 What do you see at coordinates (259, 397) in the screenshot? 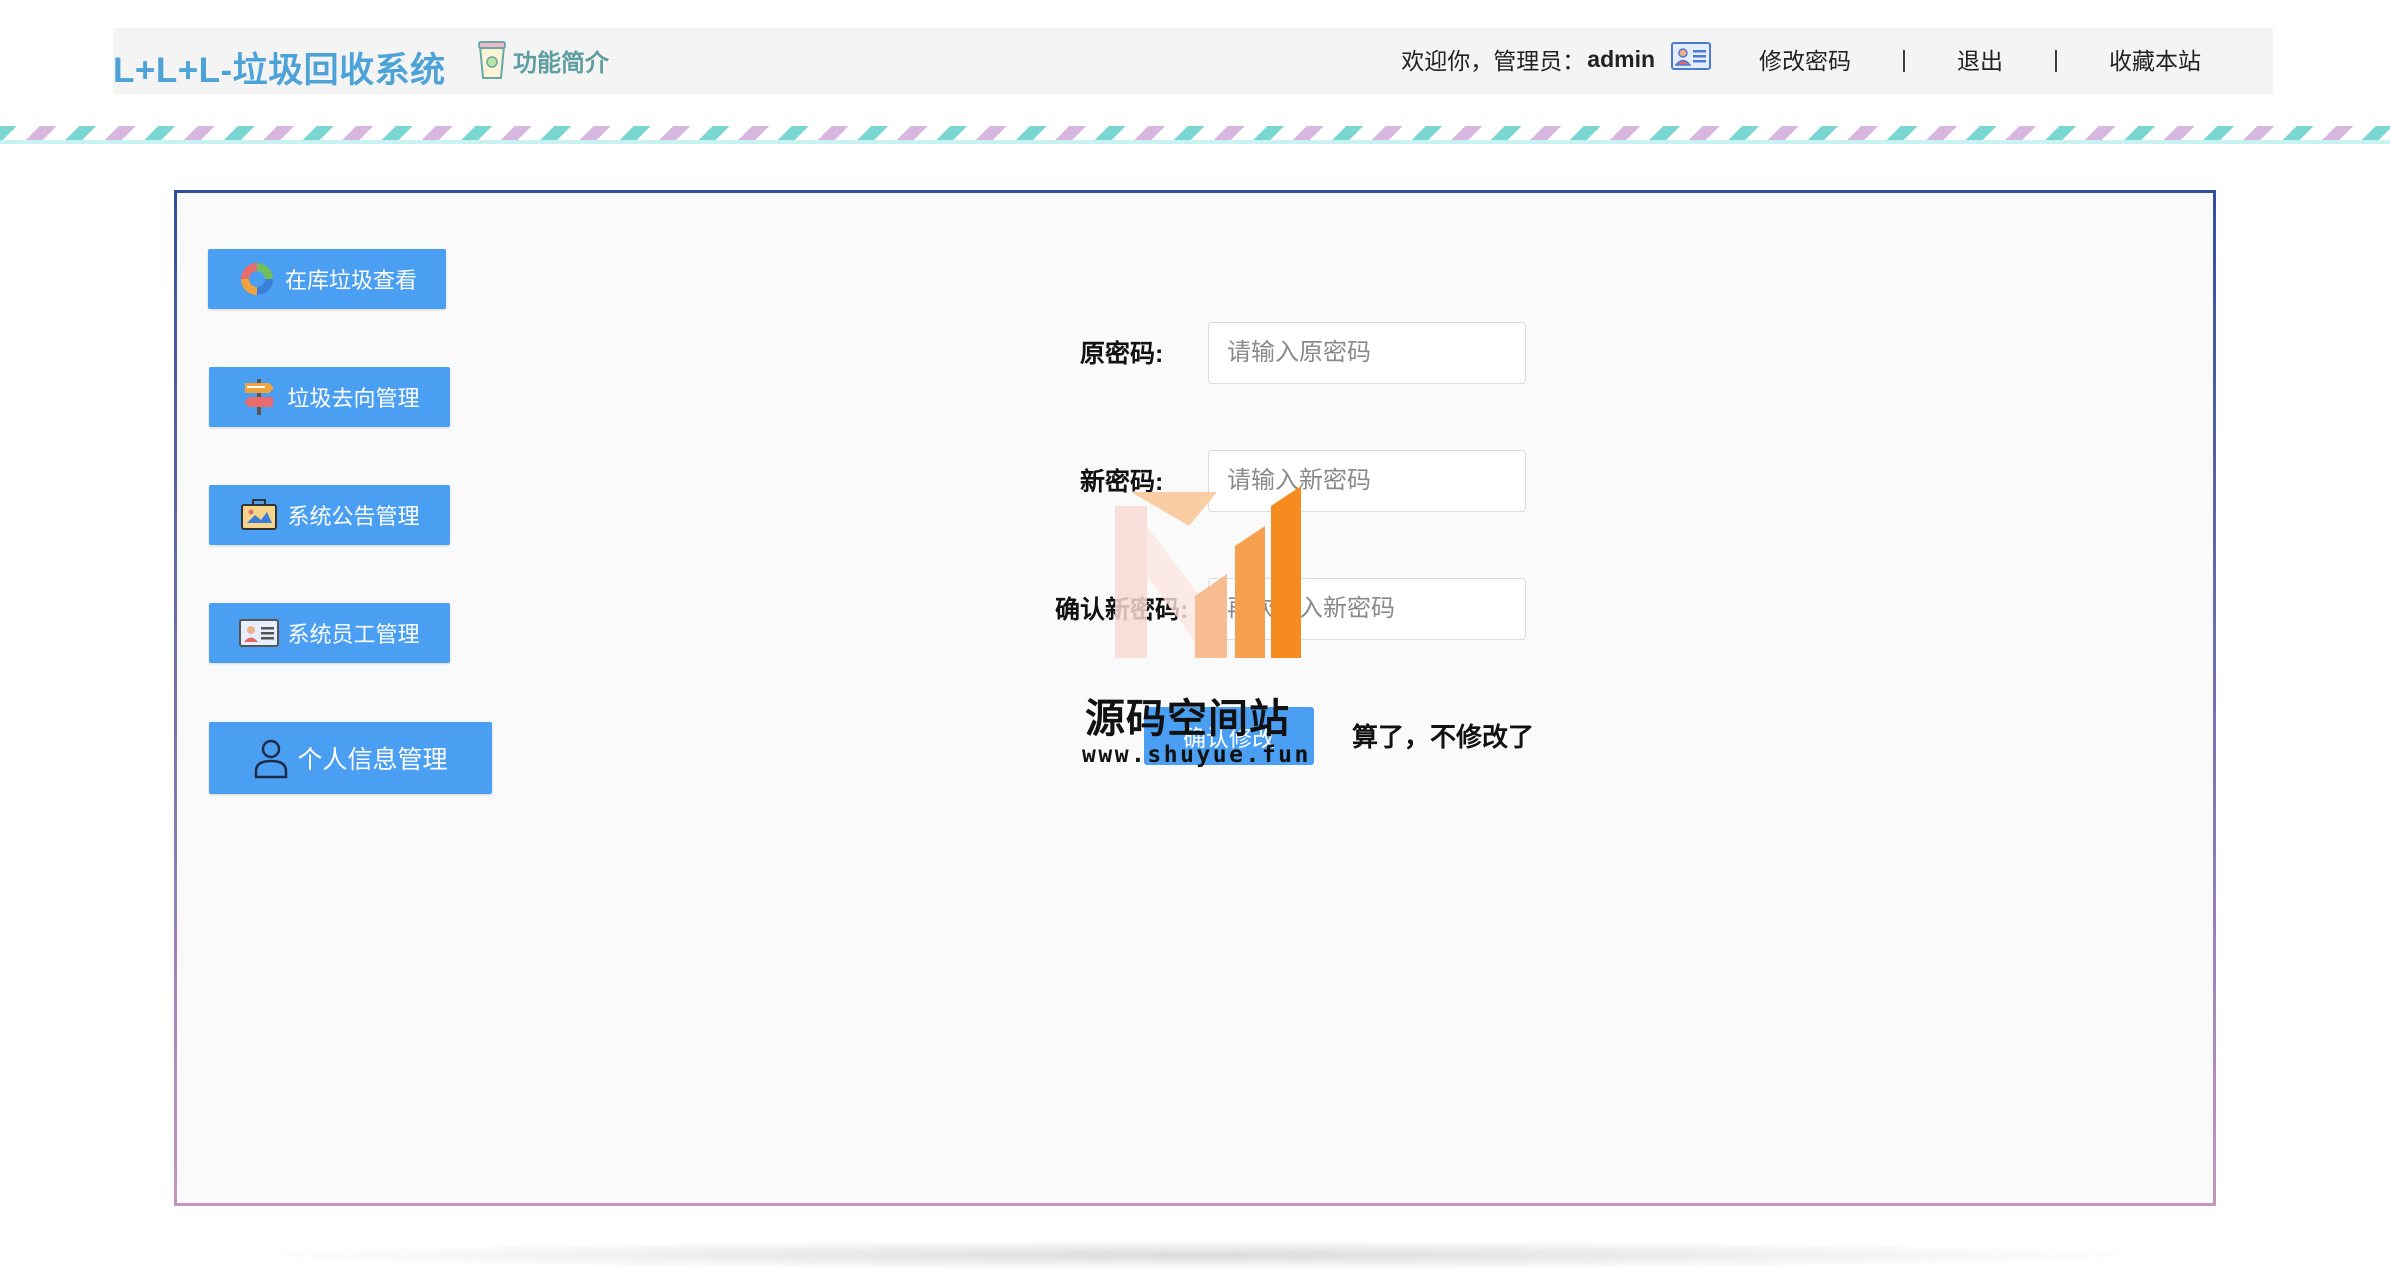
I see `signpost-icon` at bounding box center [259, 397].